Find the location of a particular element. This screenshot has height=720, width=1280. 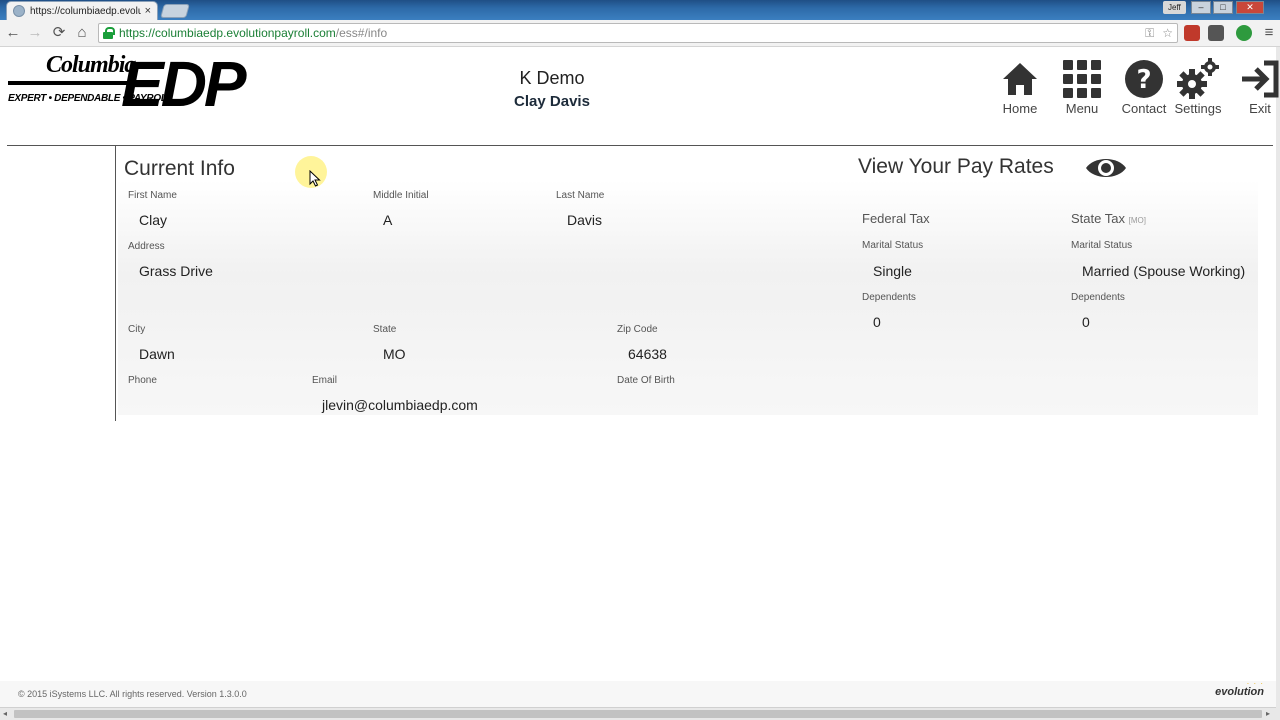

state-label: State is located at coordinates (385, 329).